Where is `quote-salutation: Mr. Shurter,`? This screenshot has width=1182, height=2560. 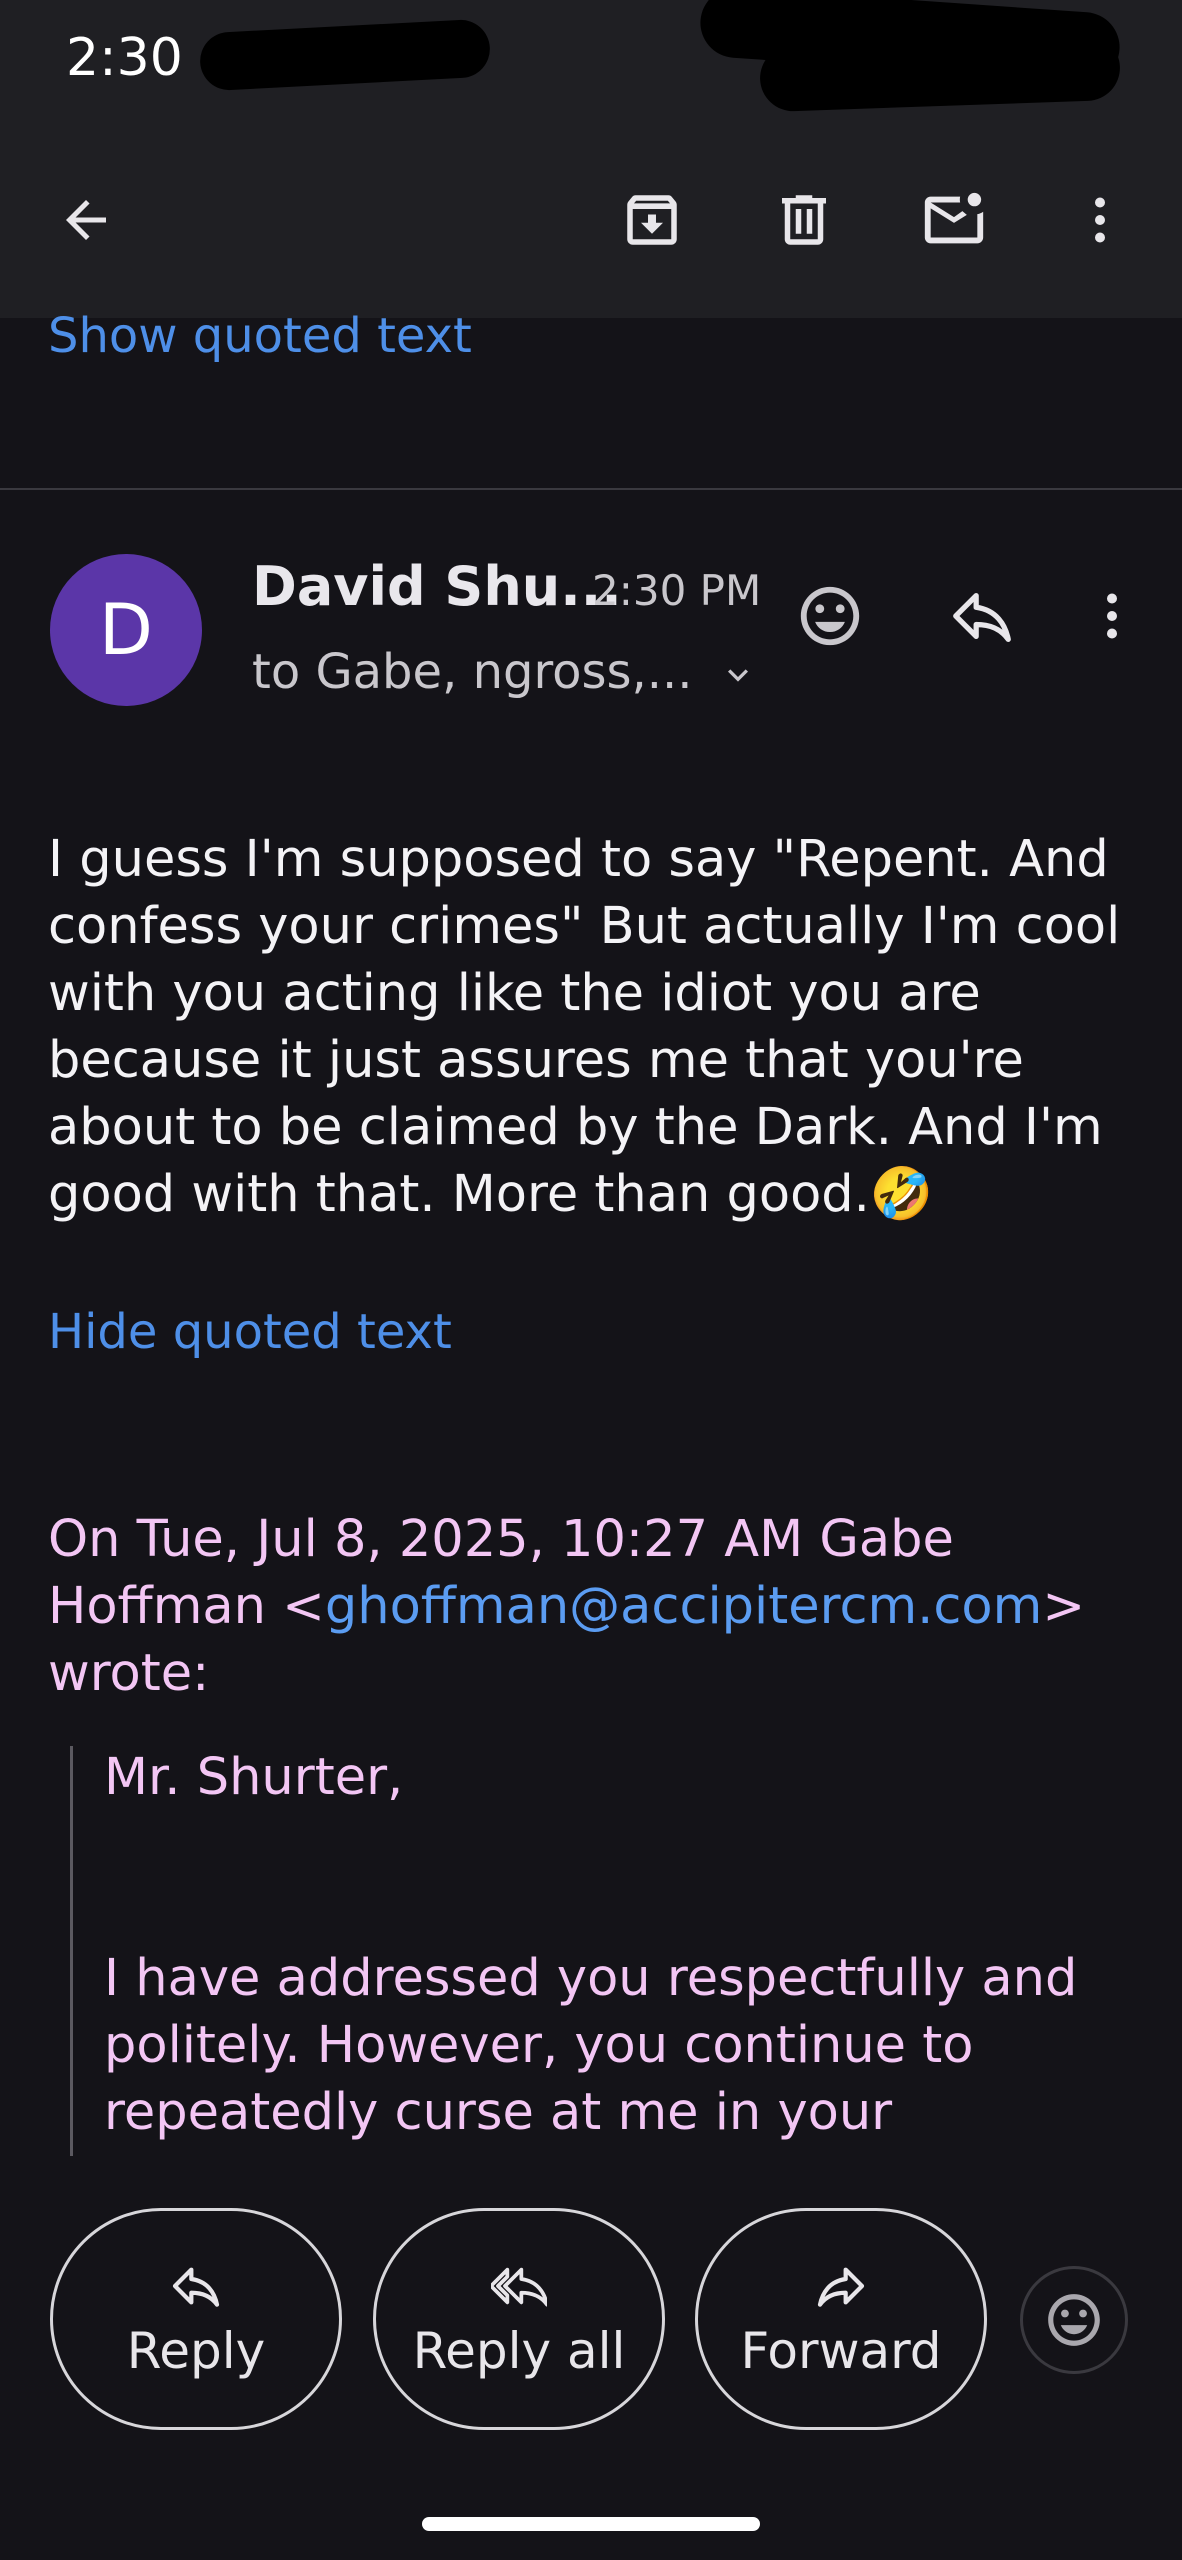 quote-salutation: Mr. Shurter, is located at coordinates (254, 1777).